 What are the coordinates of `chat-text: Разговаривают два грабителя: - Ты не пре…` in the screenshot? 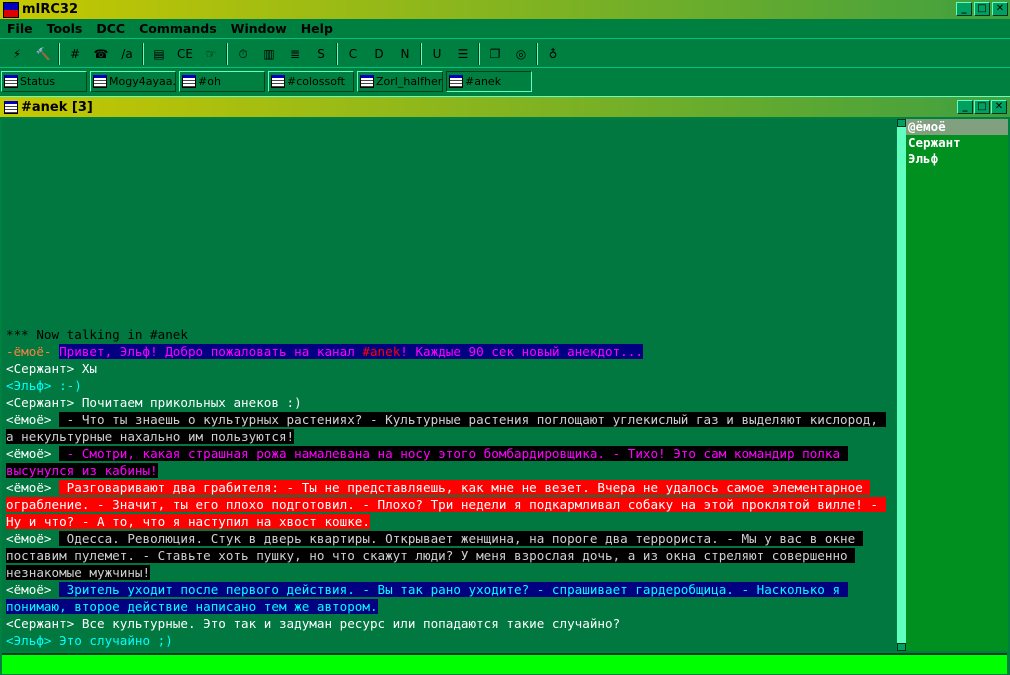 It's located at (446, 504).